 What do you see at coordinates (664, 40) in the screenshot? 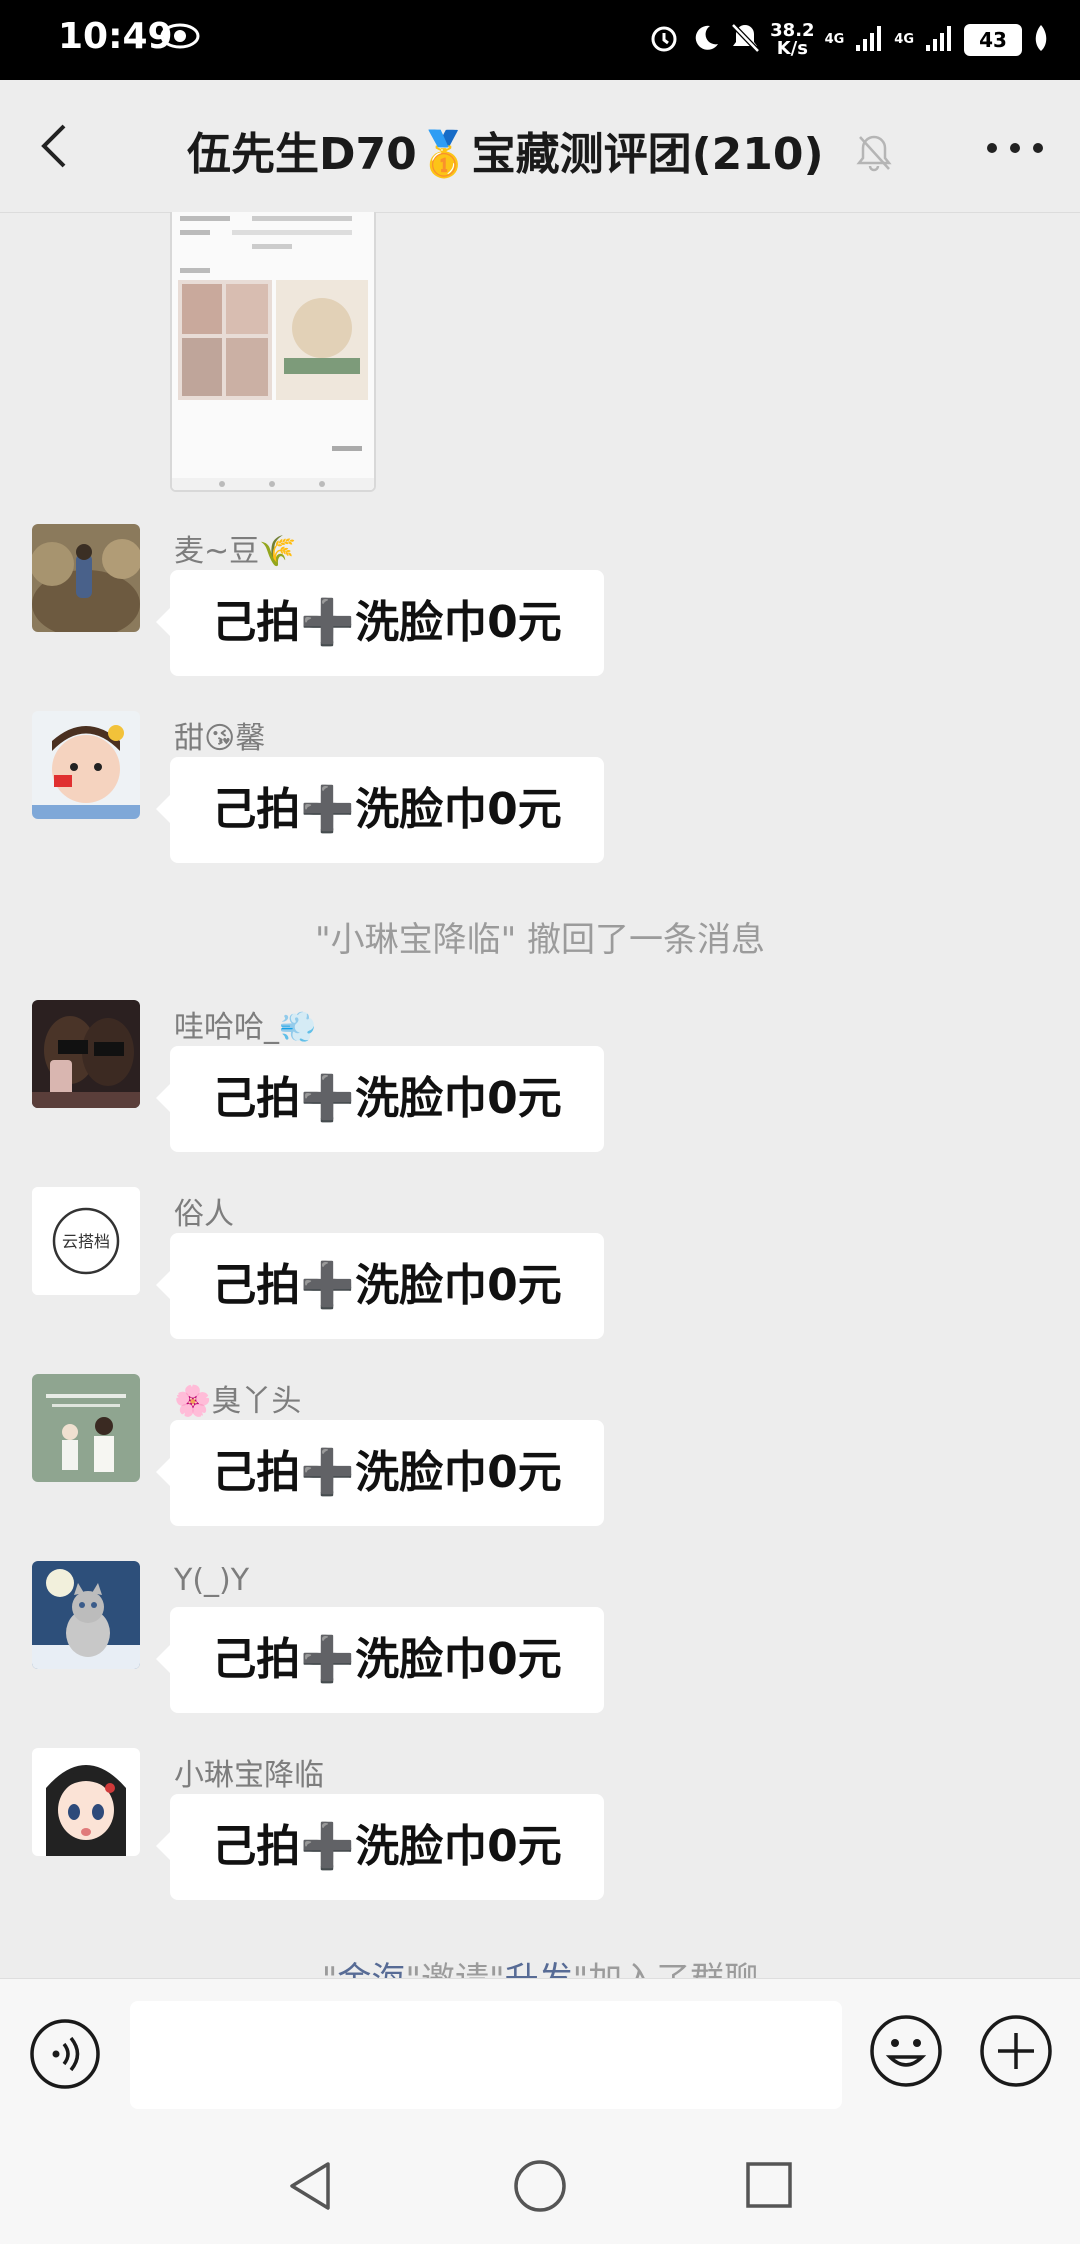
I see `alarm-icon` at bounding box center [664, 40].